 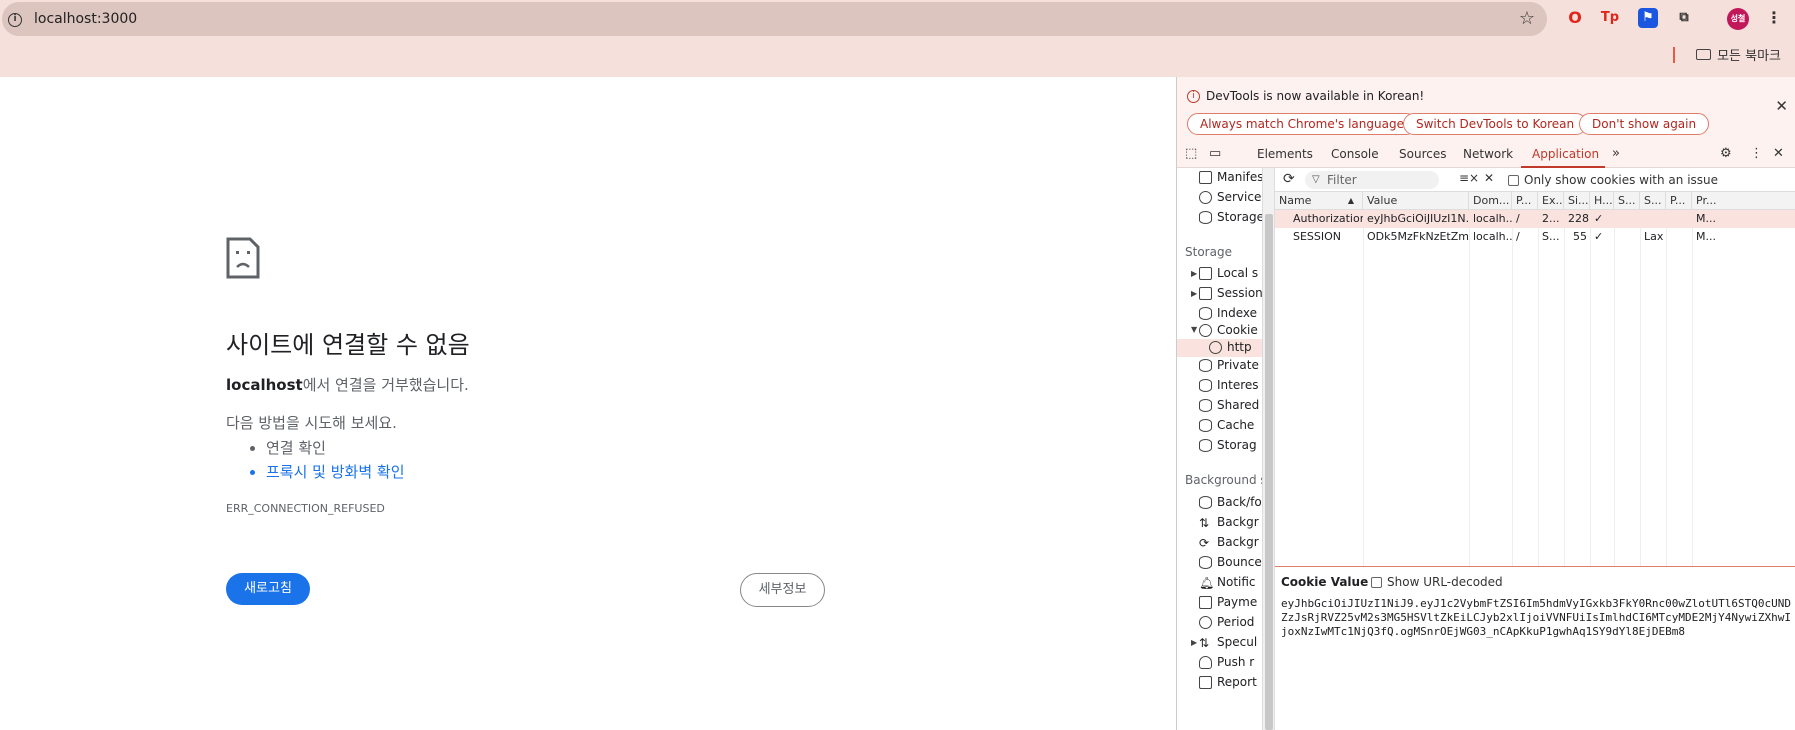 What do you see at coordinates (1230, 502) in the screenshot?
I see `sidebar-item-back-forward-cache: Back/fo` at bounding box center [1230, 502].